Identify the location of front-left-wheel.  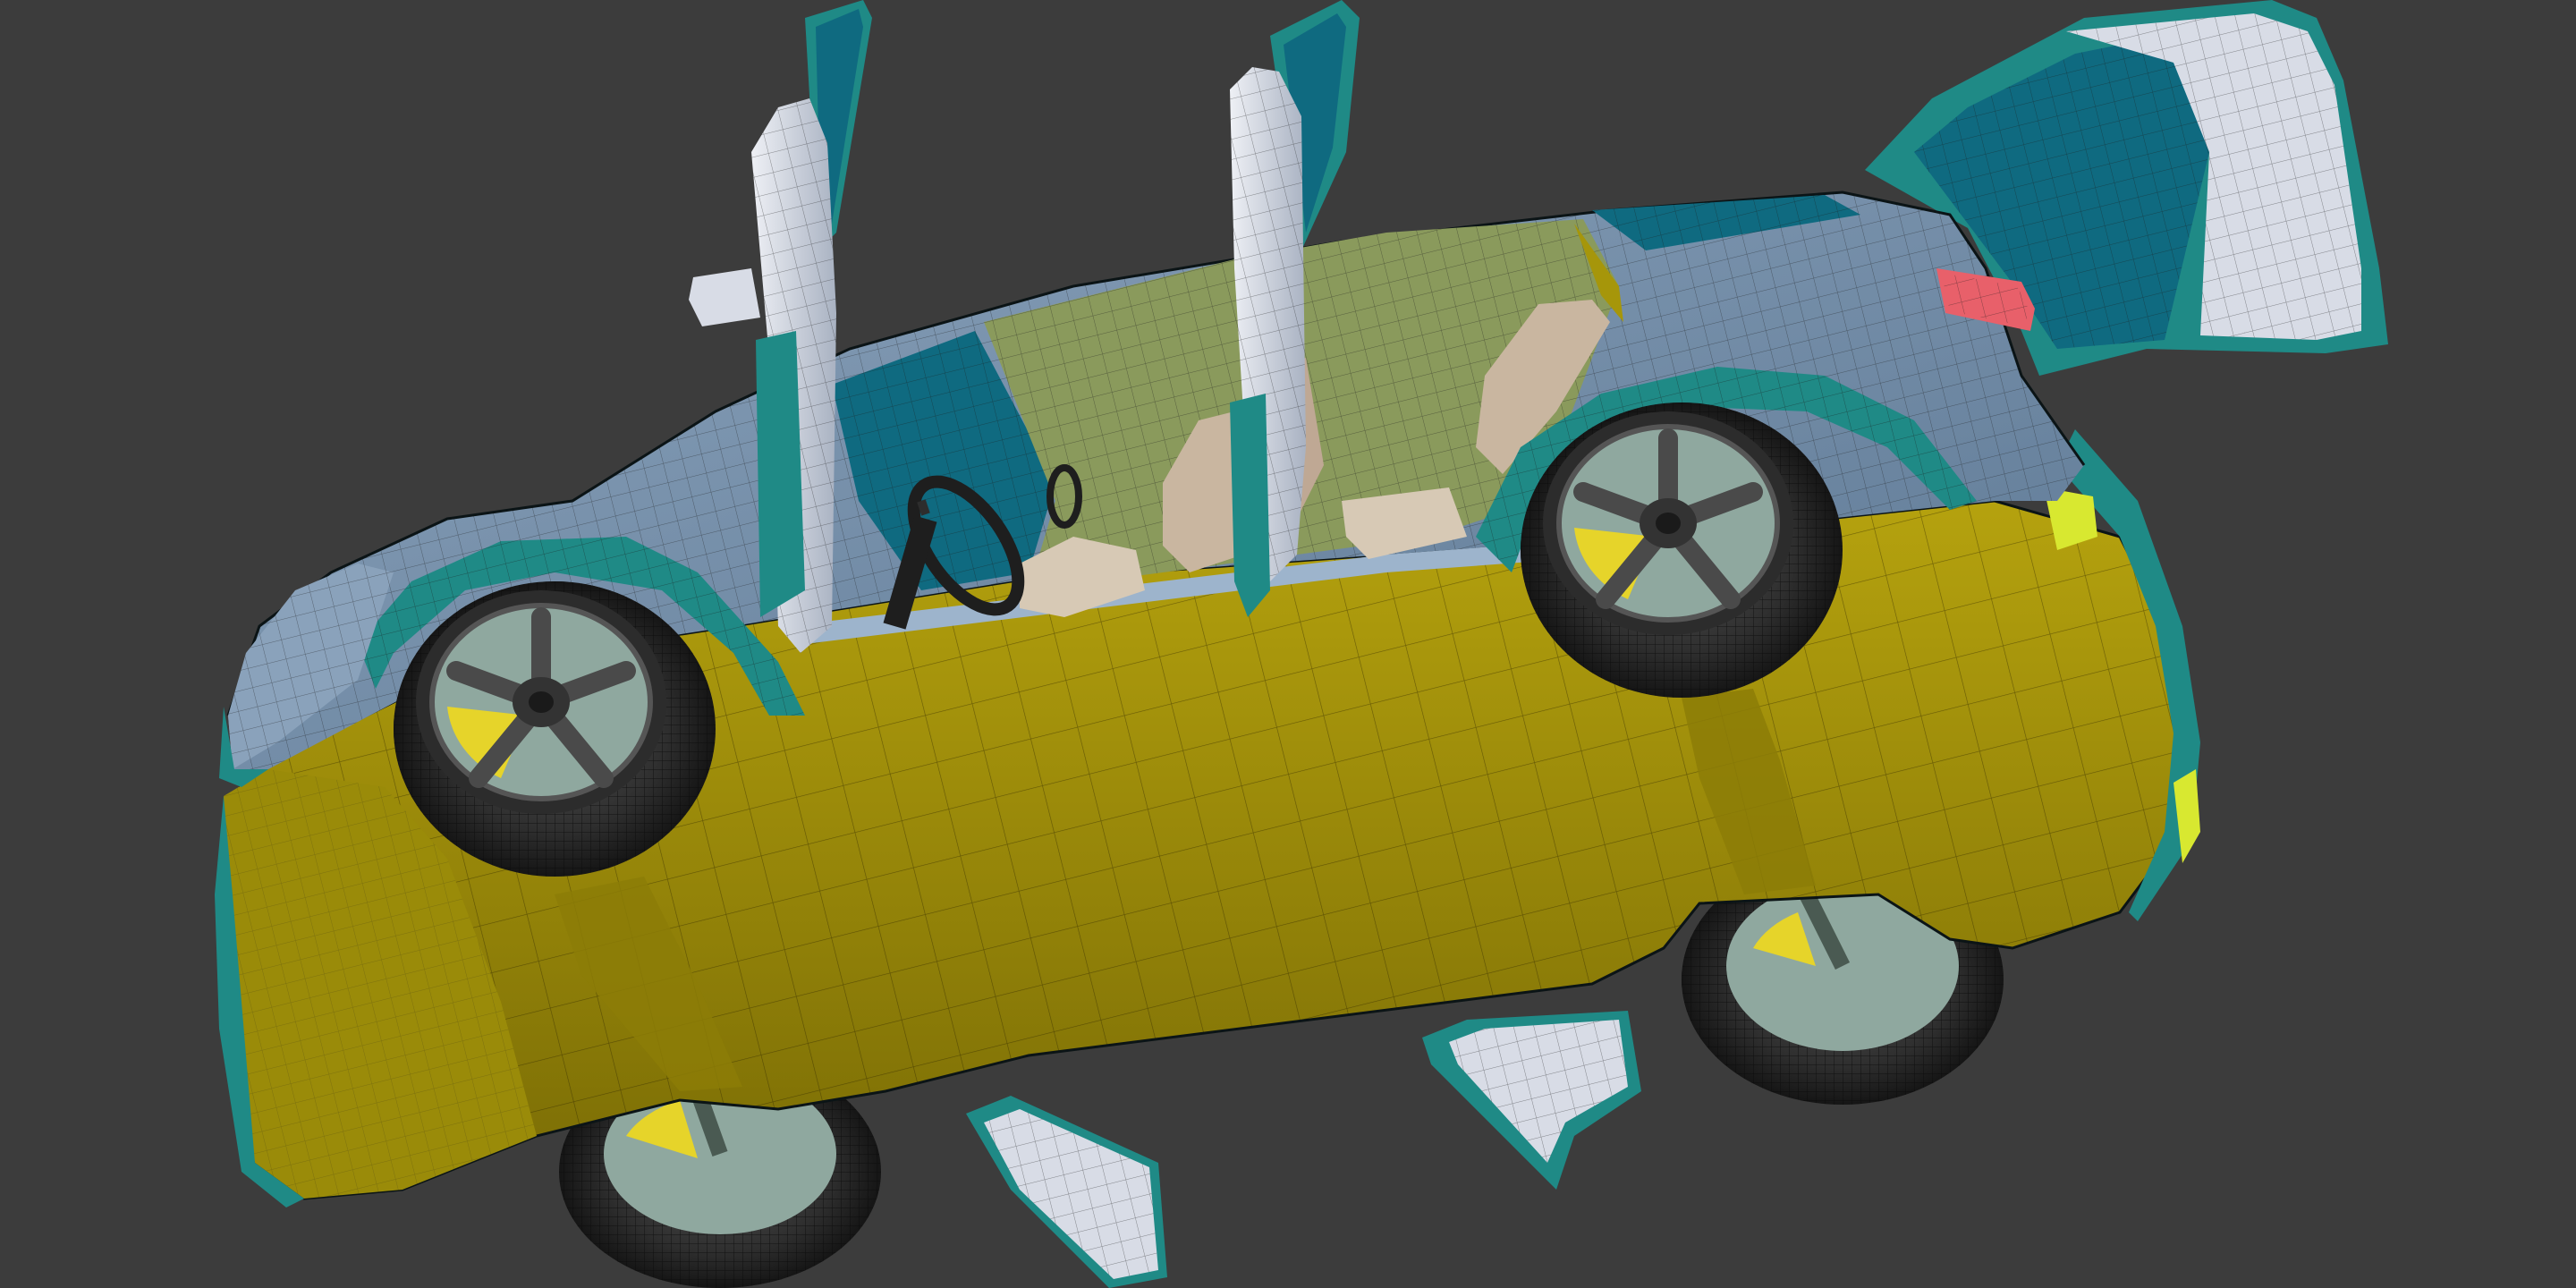
(555, 729).